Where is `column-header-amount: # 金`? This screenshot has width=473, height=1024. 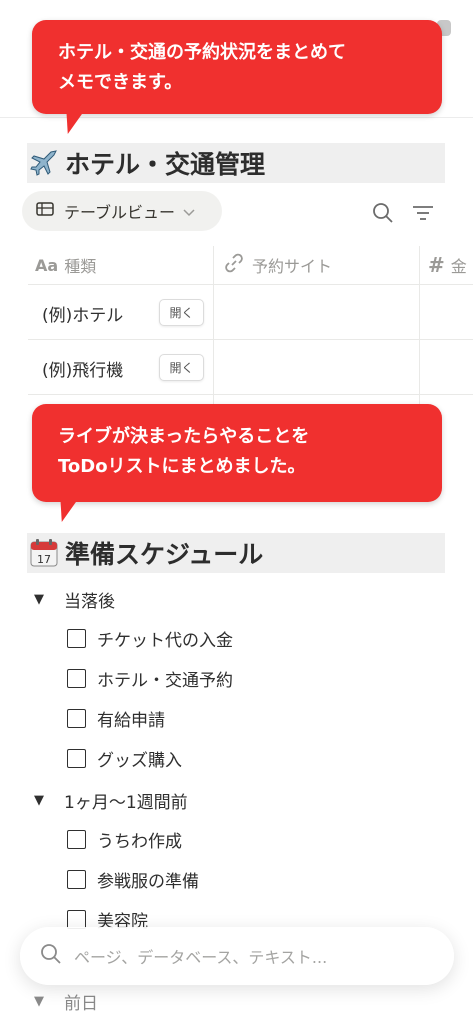 column-header-amount: # 金 is located at coordinates (447, 265).